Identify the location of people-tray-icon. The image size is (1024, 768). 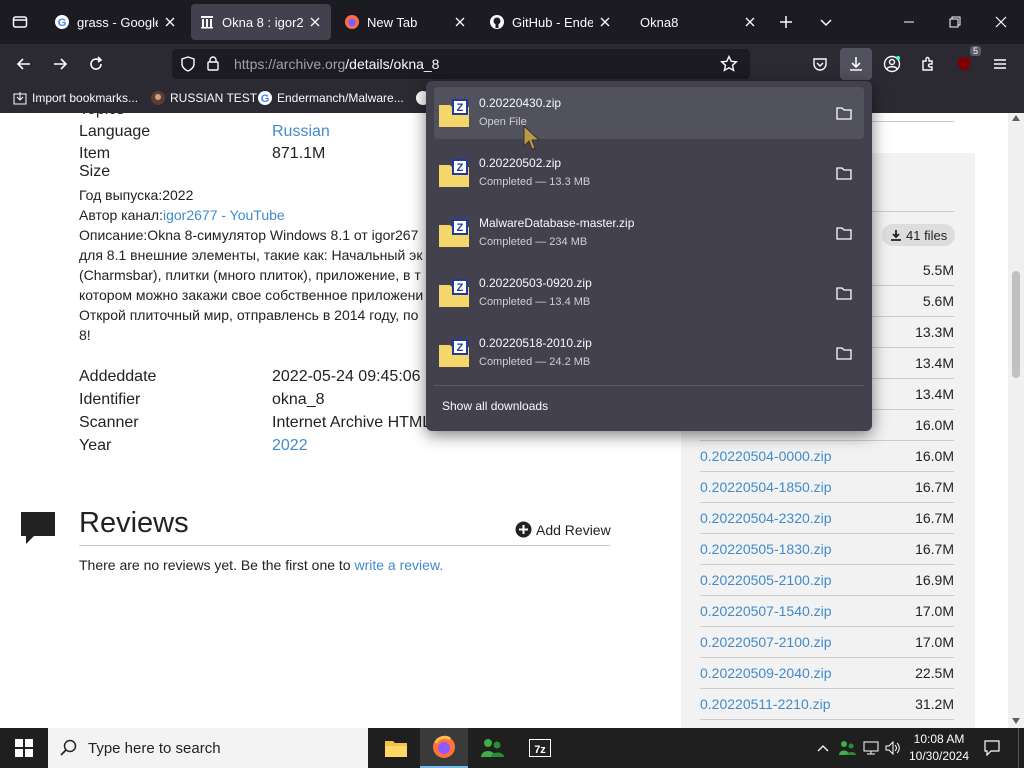
(847, 748).